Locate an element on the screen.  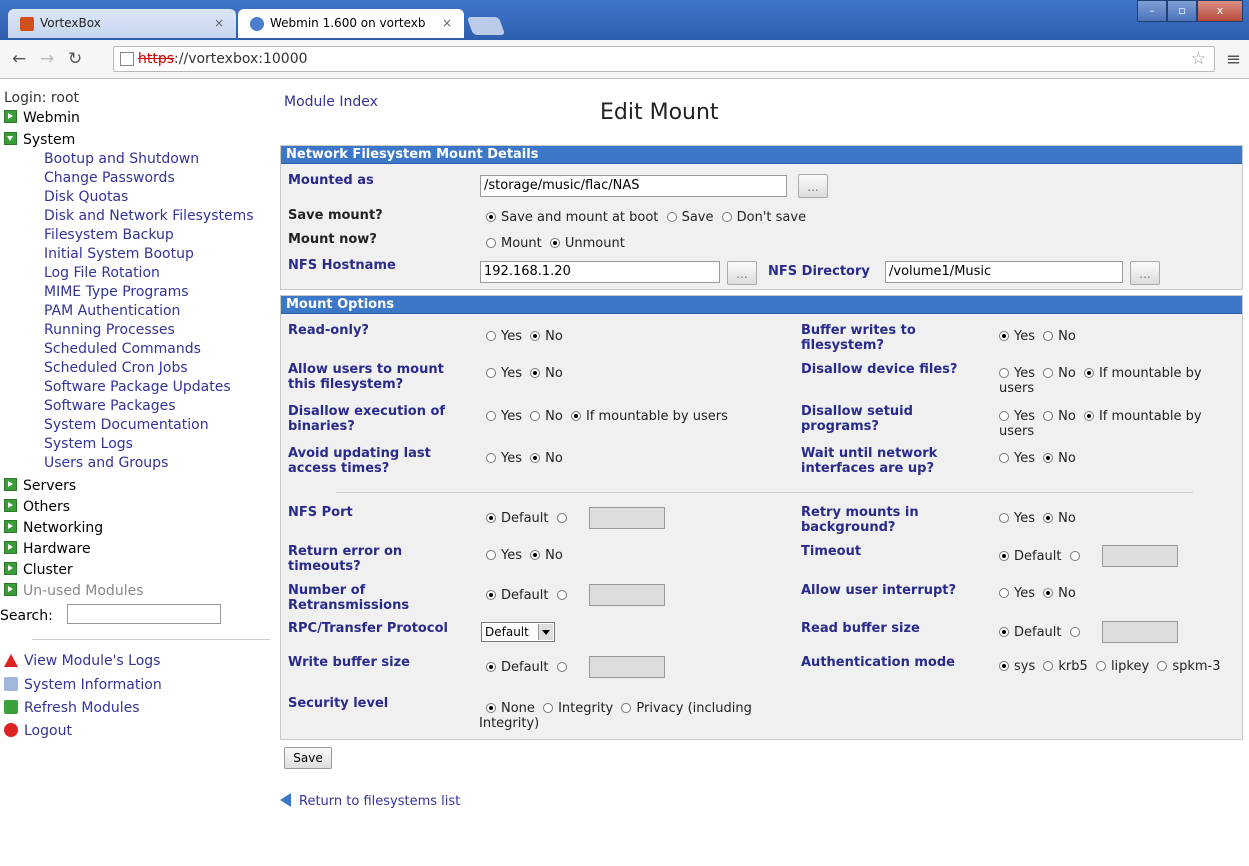
tab-vortexbox: VortexBox × is located at coordinates (122, 23).